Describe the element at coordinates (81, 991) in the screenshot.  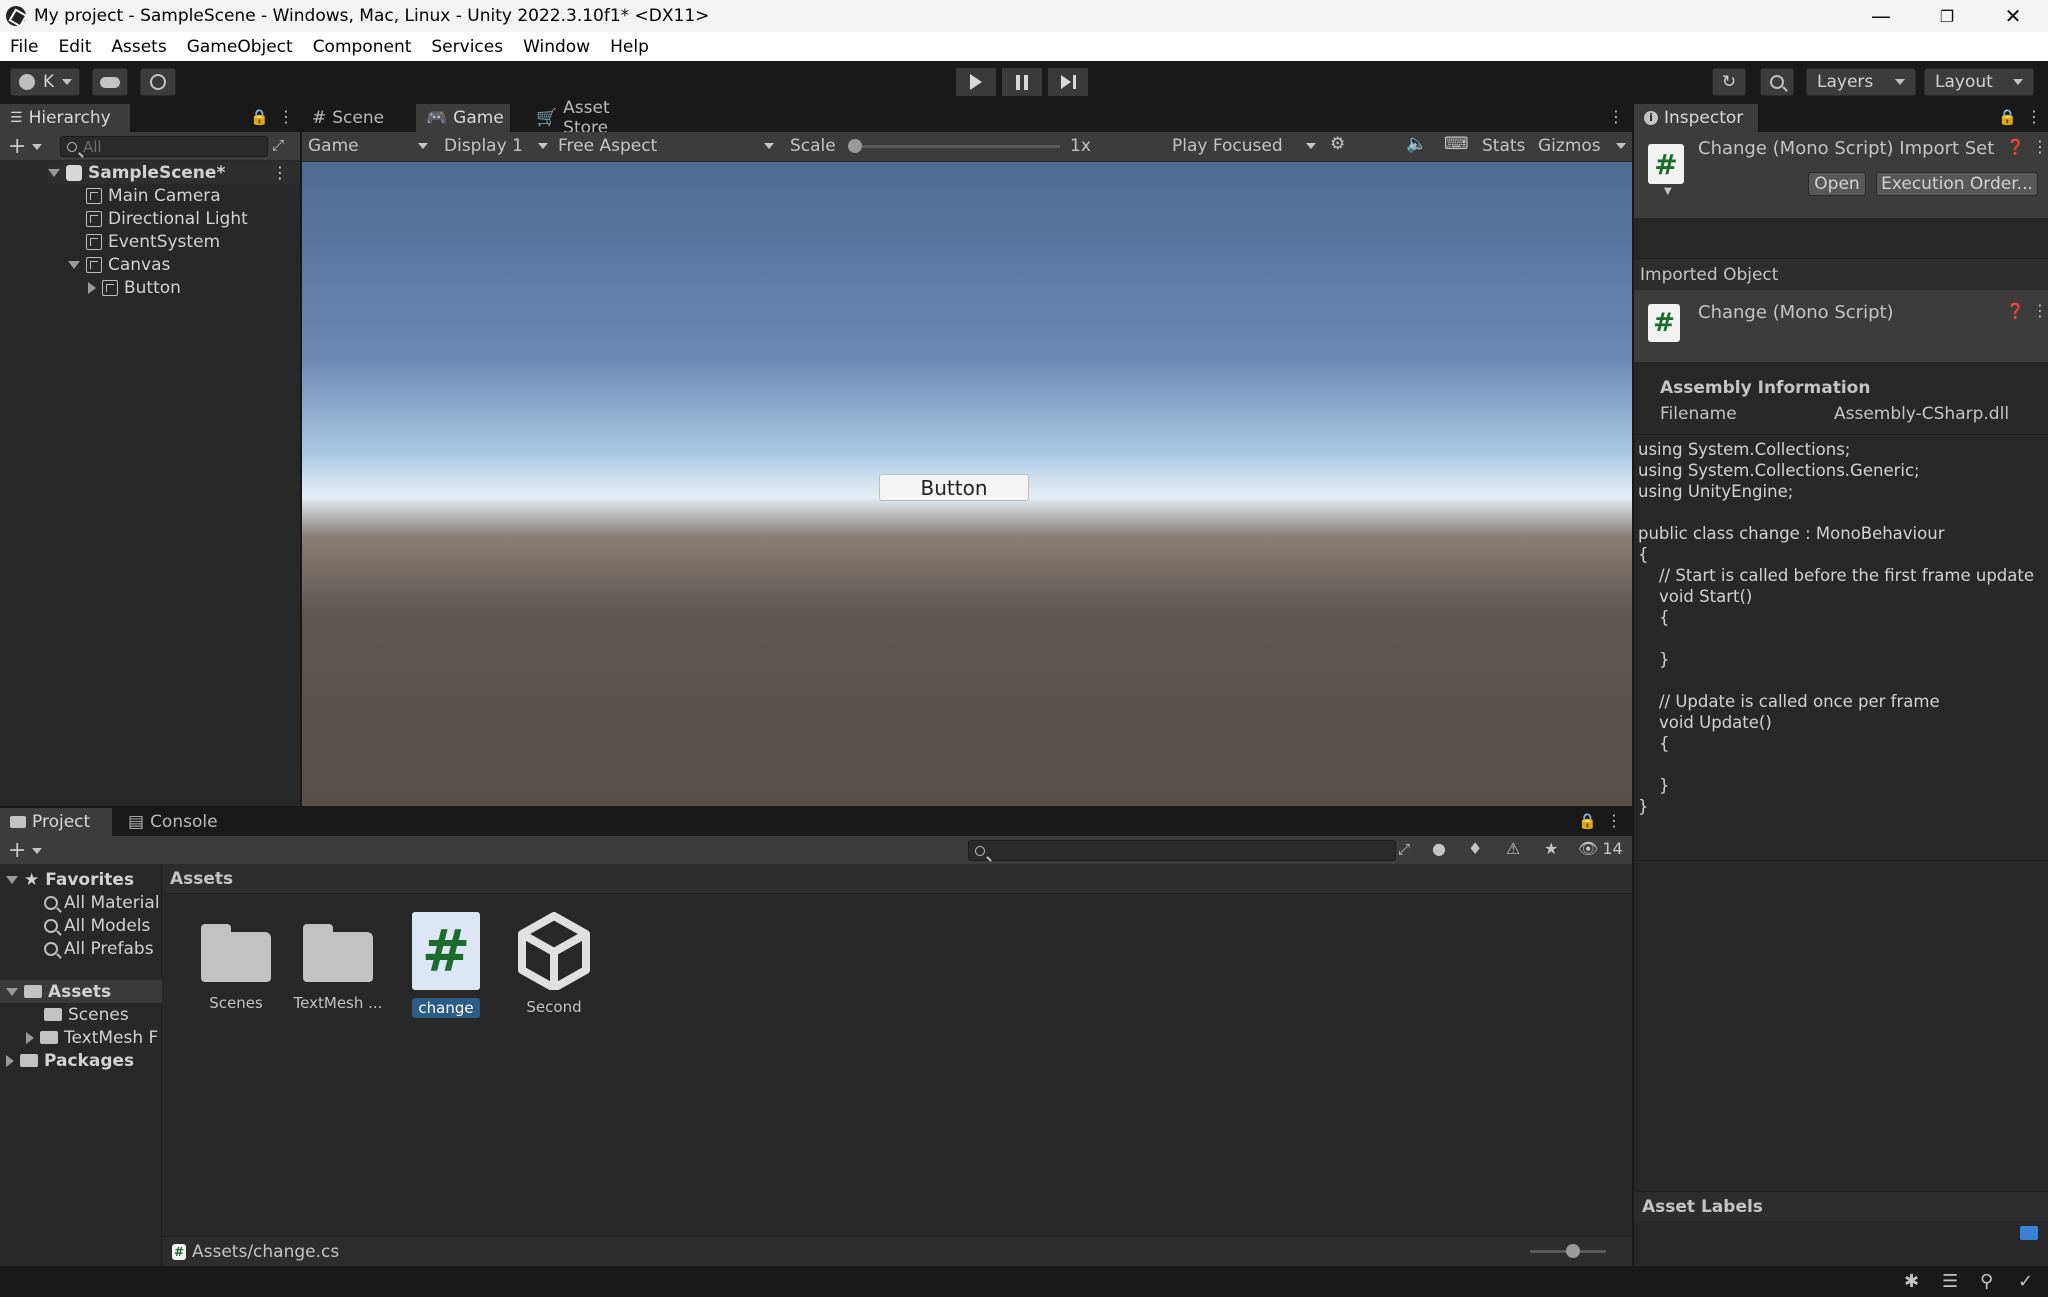
I see `assets-root-row: Assets` at that location.